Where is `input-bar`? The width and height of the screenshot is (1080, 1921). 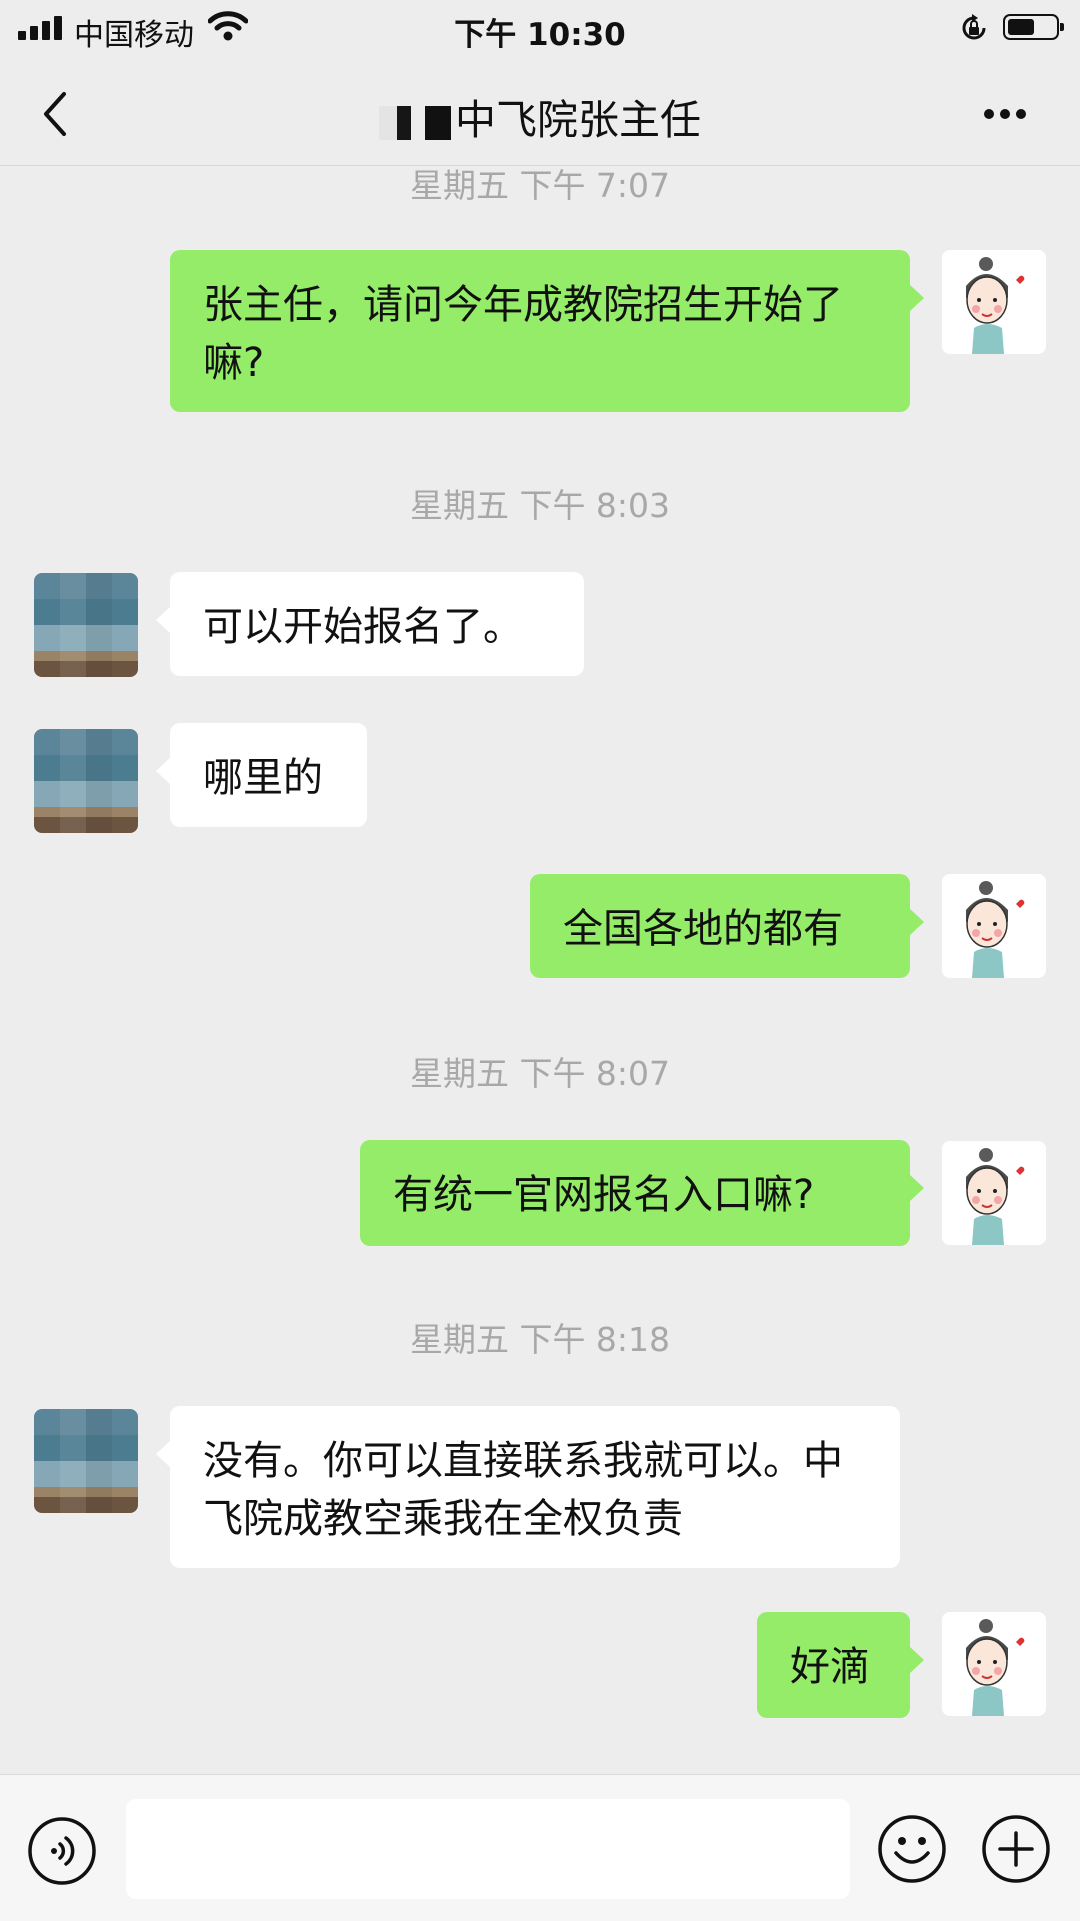 input-bar is located at coordinates (540, 1847).